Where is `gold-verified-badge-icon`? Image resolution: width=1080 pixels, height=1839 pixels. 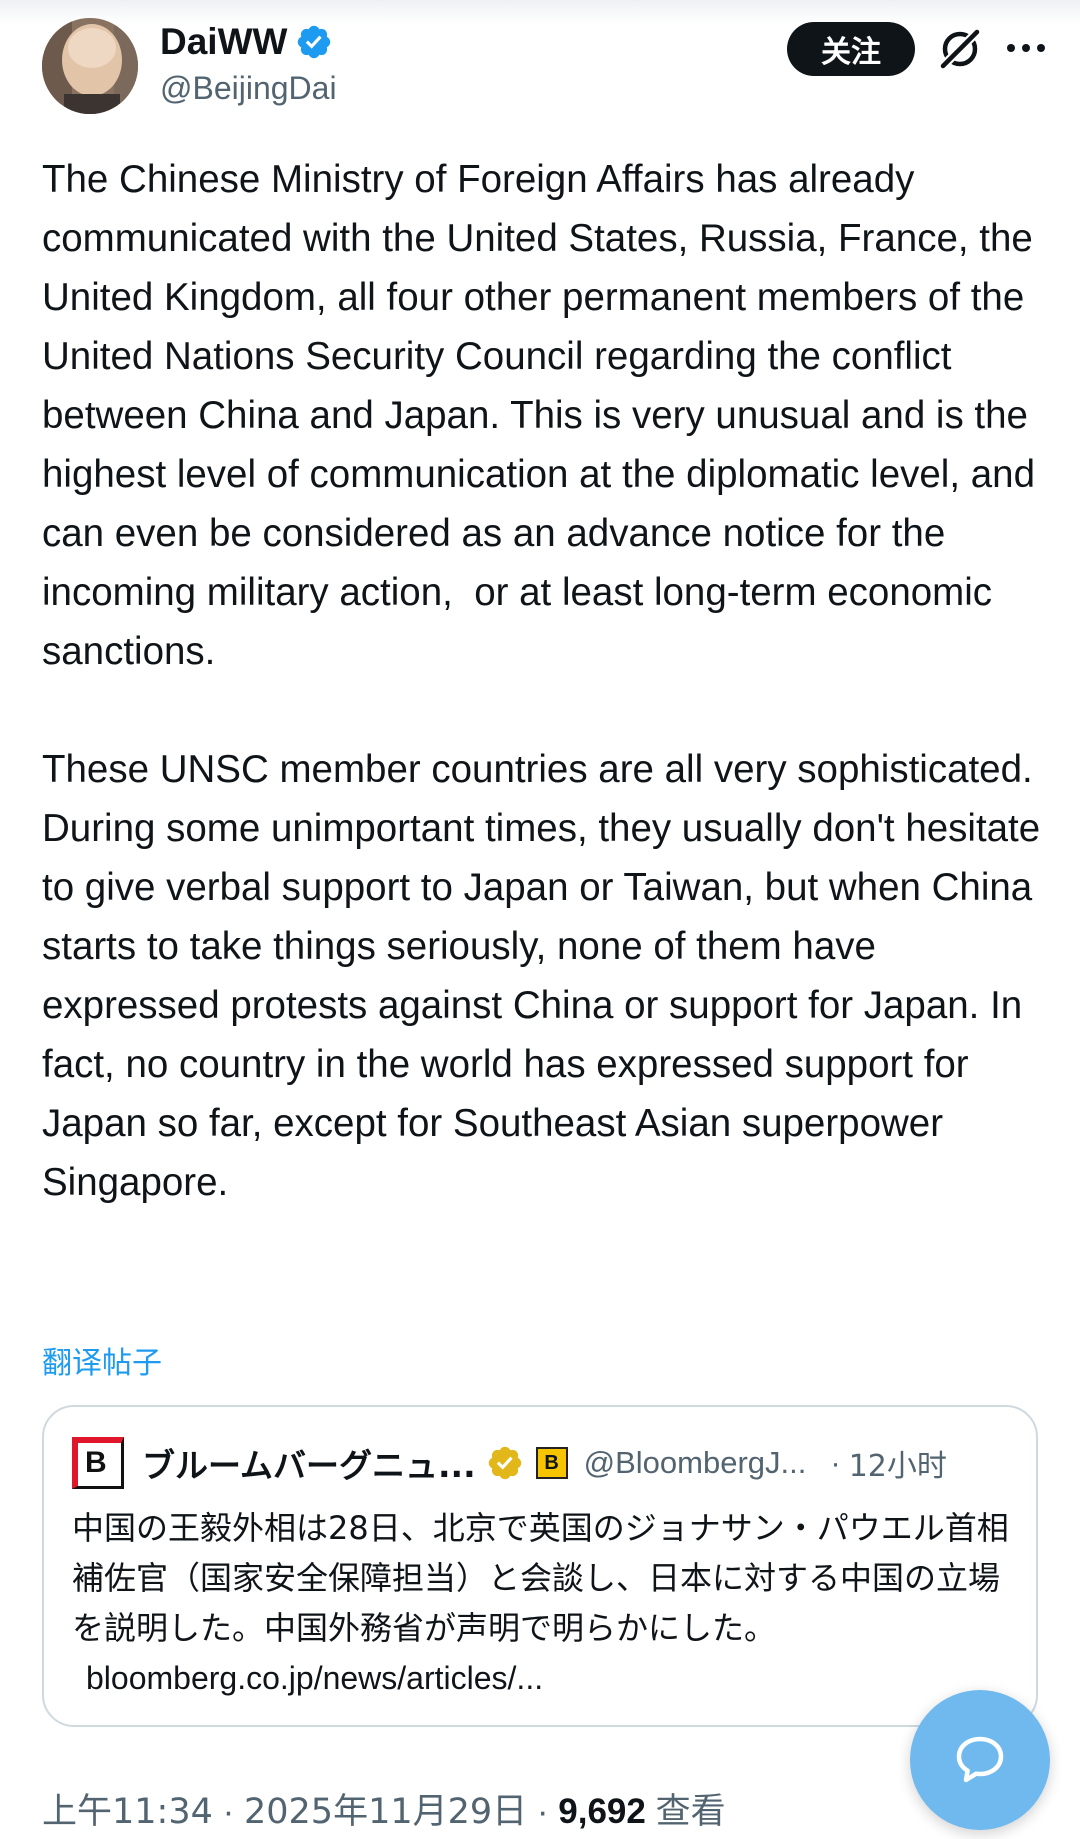
gold-verified-badge-icon is located at coordinates (504, 1463).